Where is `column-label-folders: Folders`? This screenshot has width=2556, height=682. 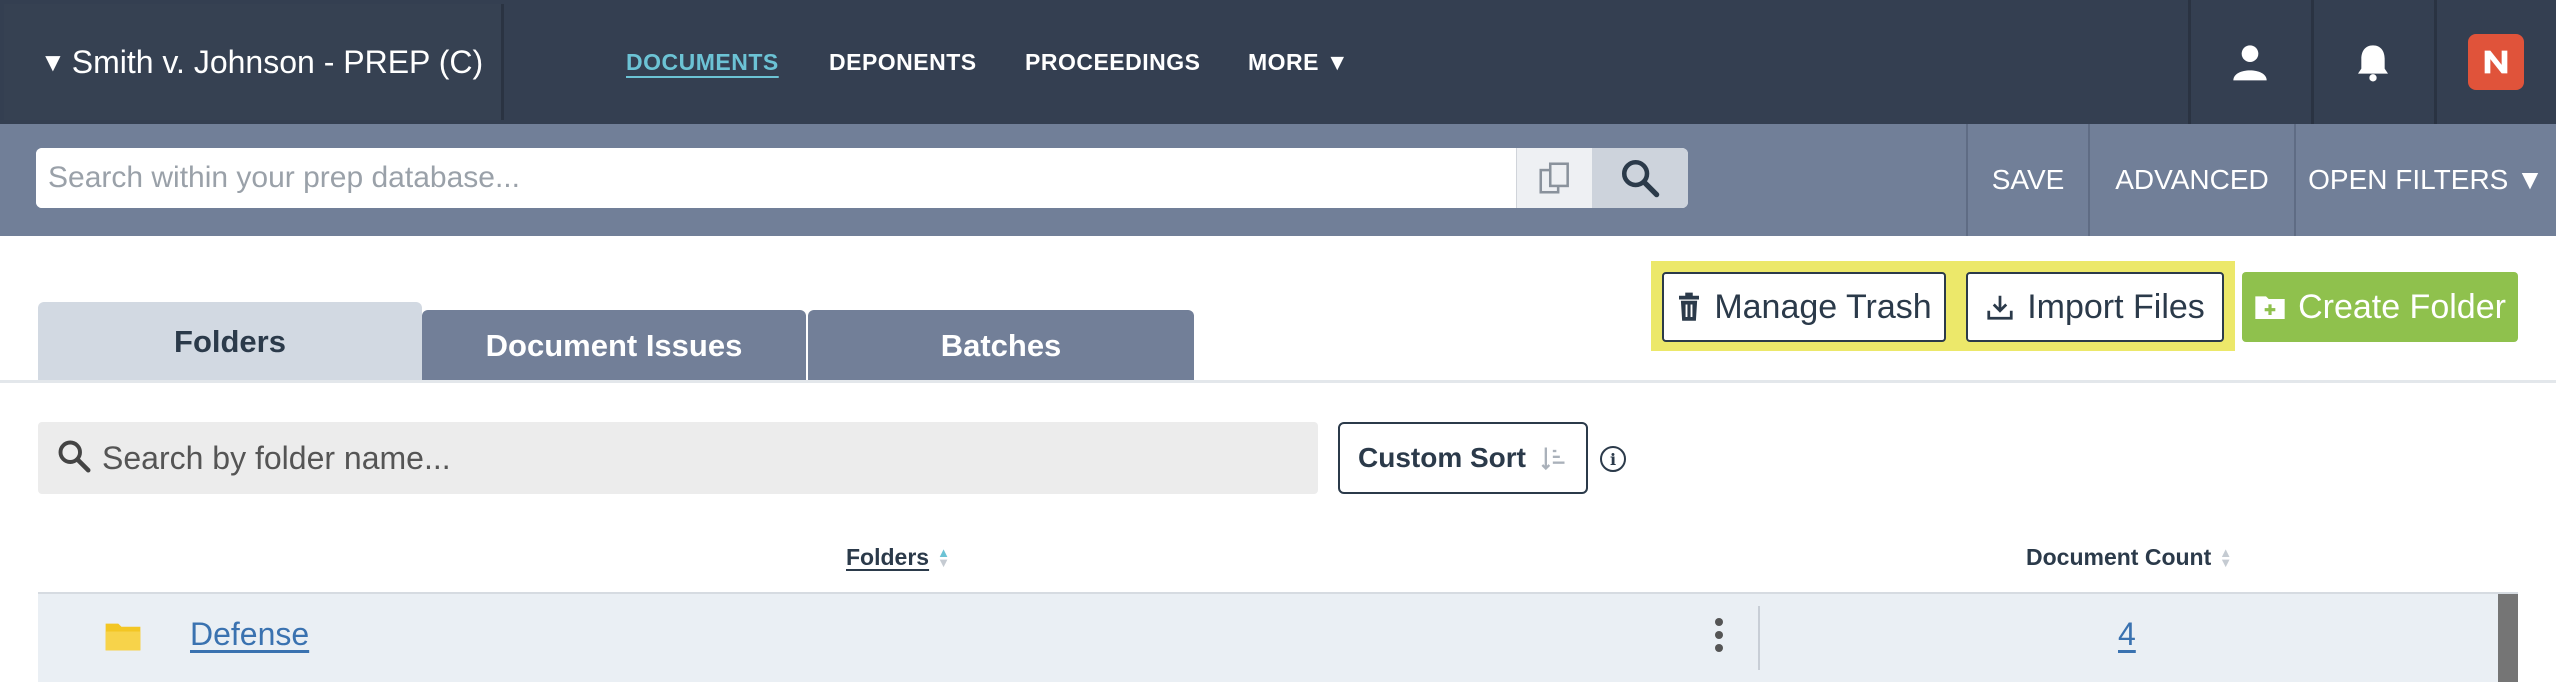
column-label-folders: Folders is located at coordinates (888, 557).